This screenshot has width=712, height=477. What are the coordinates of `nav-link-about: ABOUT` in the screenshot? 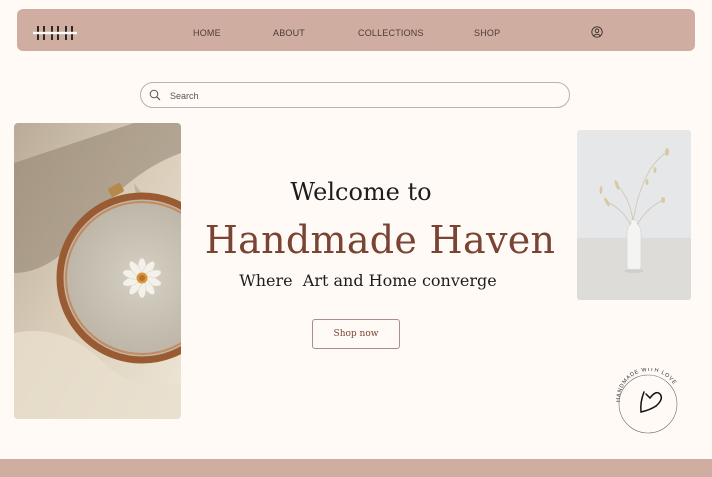 It's located at (289, 33).